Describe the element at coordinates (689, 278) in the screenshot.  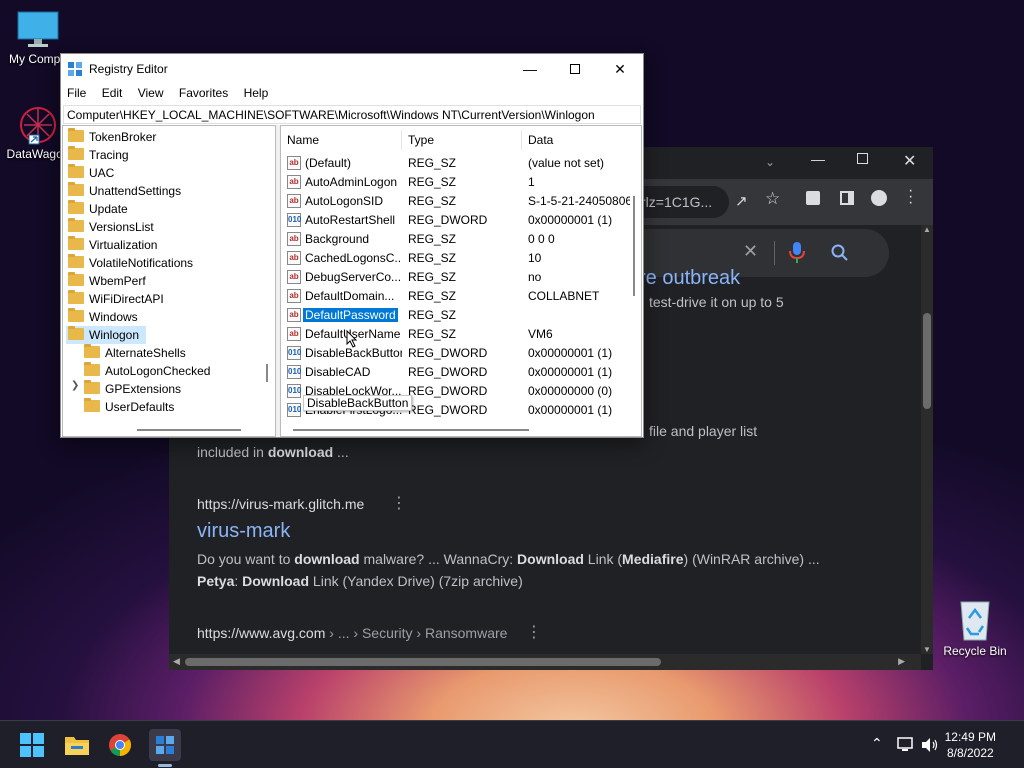
I see `result-heading-partial: re outbreak` at that location.